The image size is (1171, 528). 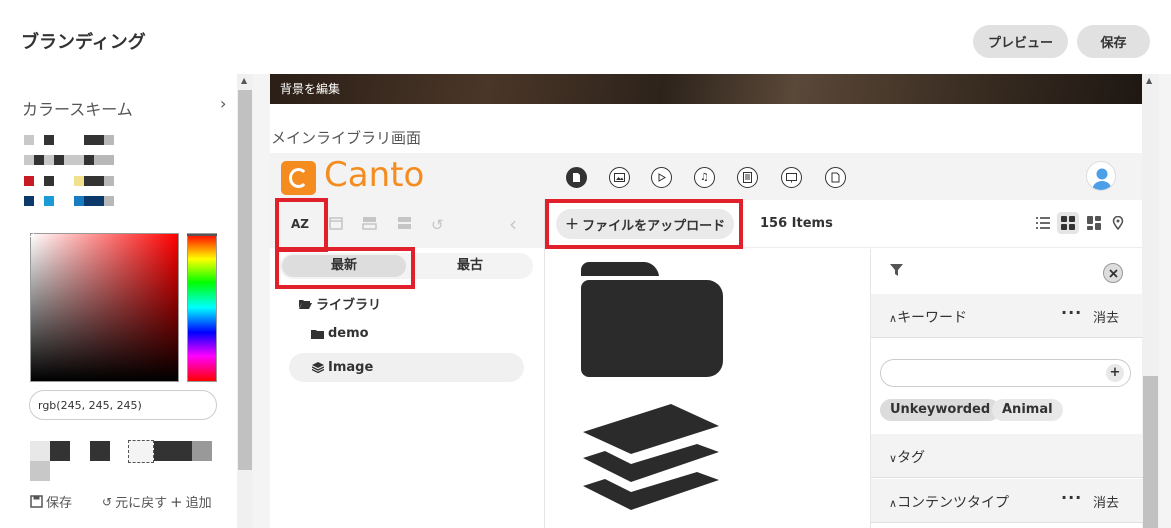 What do you see at coordinates (791, 177) in the screenshot?
I see `presentation-type-icon` at bounding box center [791, 177].